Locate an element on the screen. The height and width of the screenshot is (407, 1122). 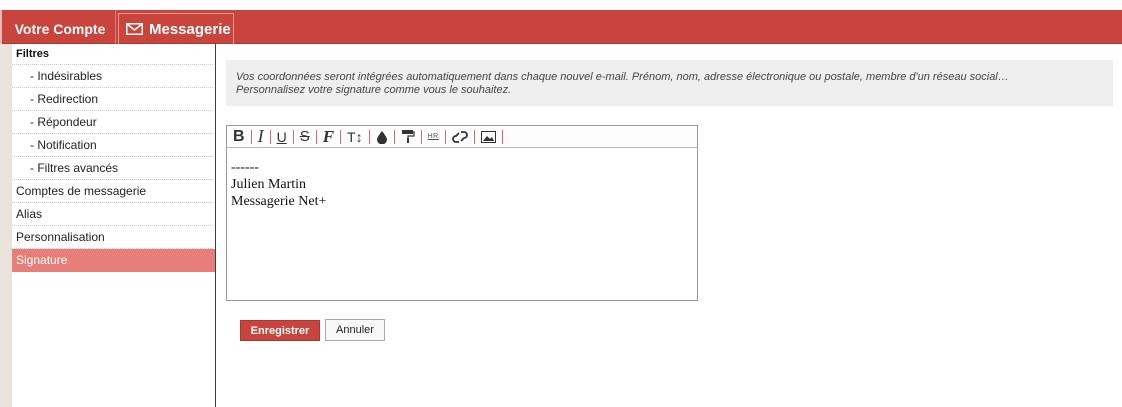
sidebar-item-filtres-avances: - Filtres avancés is located at coordinates (112, 168).